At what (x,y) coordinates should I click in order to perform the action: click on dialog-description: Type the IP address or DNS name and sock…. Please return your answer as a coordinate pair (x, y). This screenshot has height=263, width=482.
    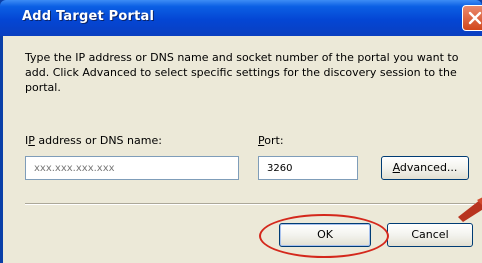
    Looking at the image, I should click on (242, 72).